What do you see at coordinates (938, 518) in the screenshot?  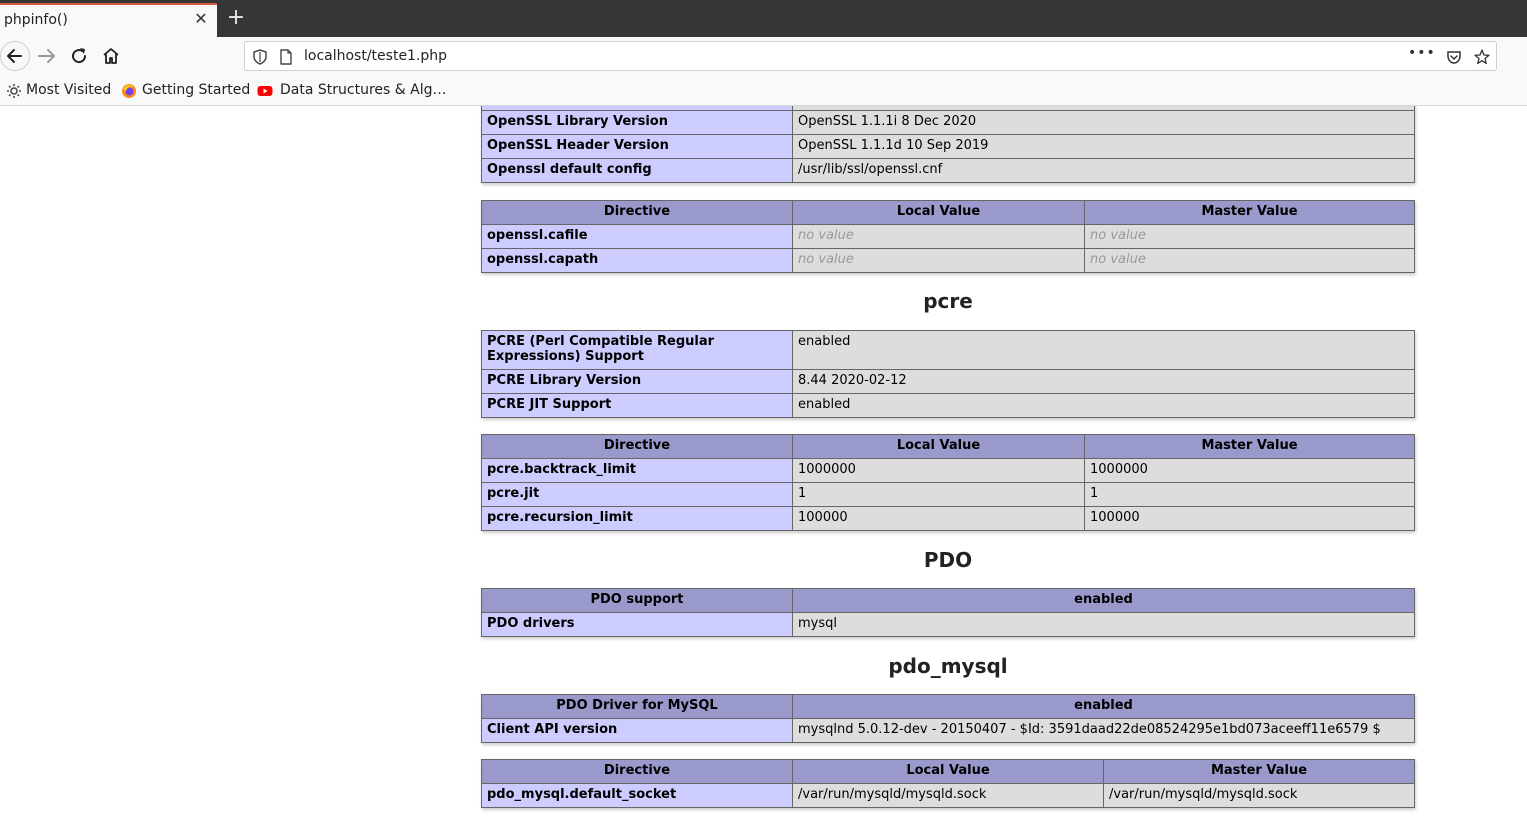 I see `local-value: 100000` at bounding box center [938, 518].